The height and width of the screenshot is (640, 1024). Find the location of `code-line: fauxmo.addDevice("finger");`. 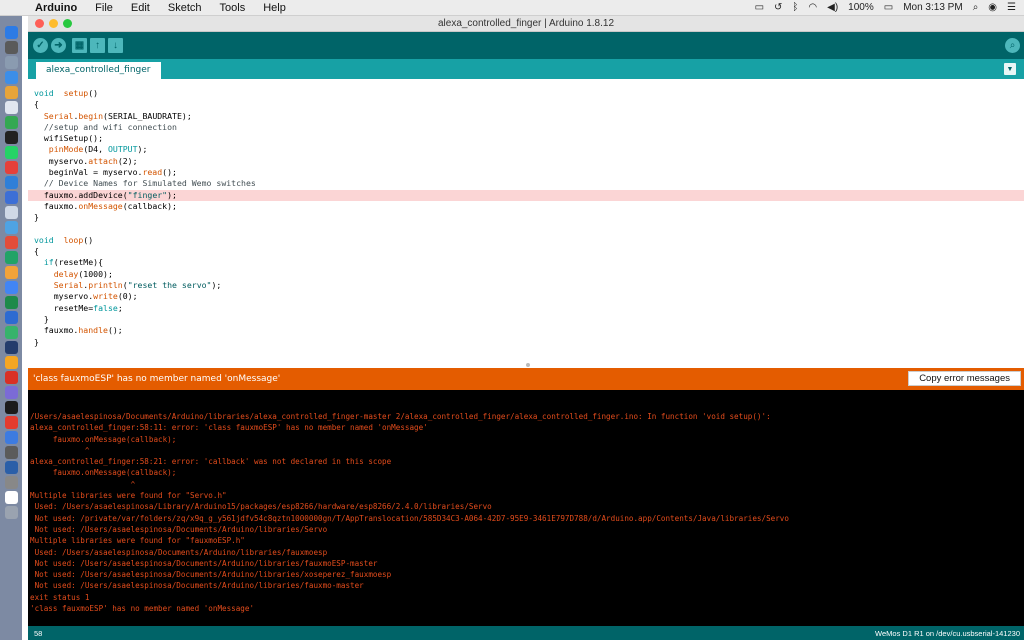

code-line: fauxmo.addDevice("finger"); is located at coordinates (526, 195).